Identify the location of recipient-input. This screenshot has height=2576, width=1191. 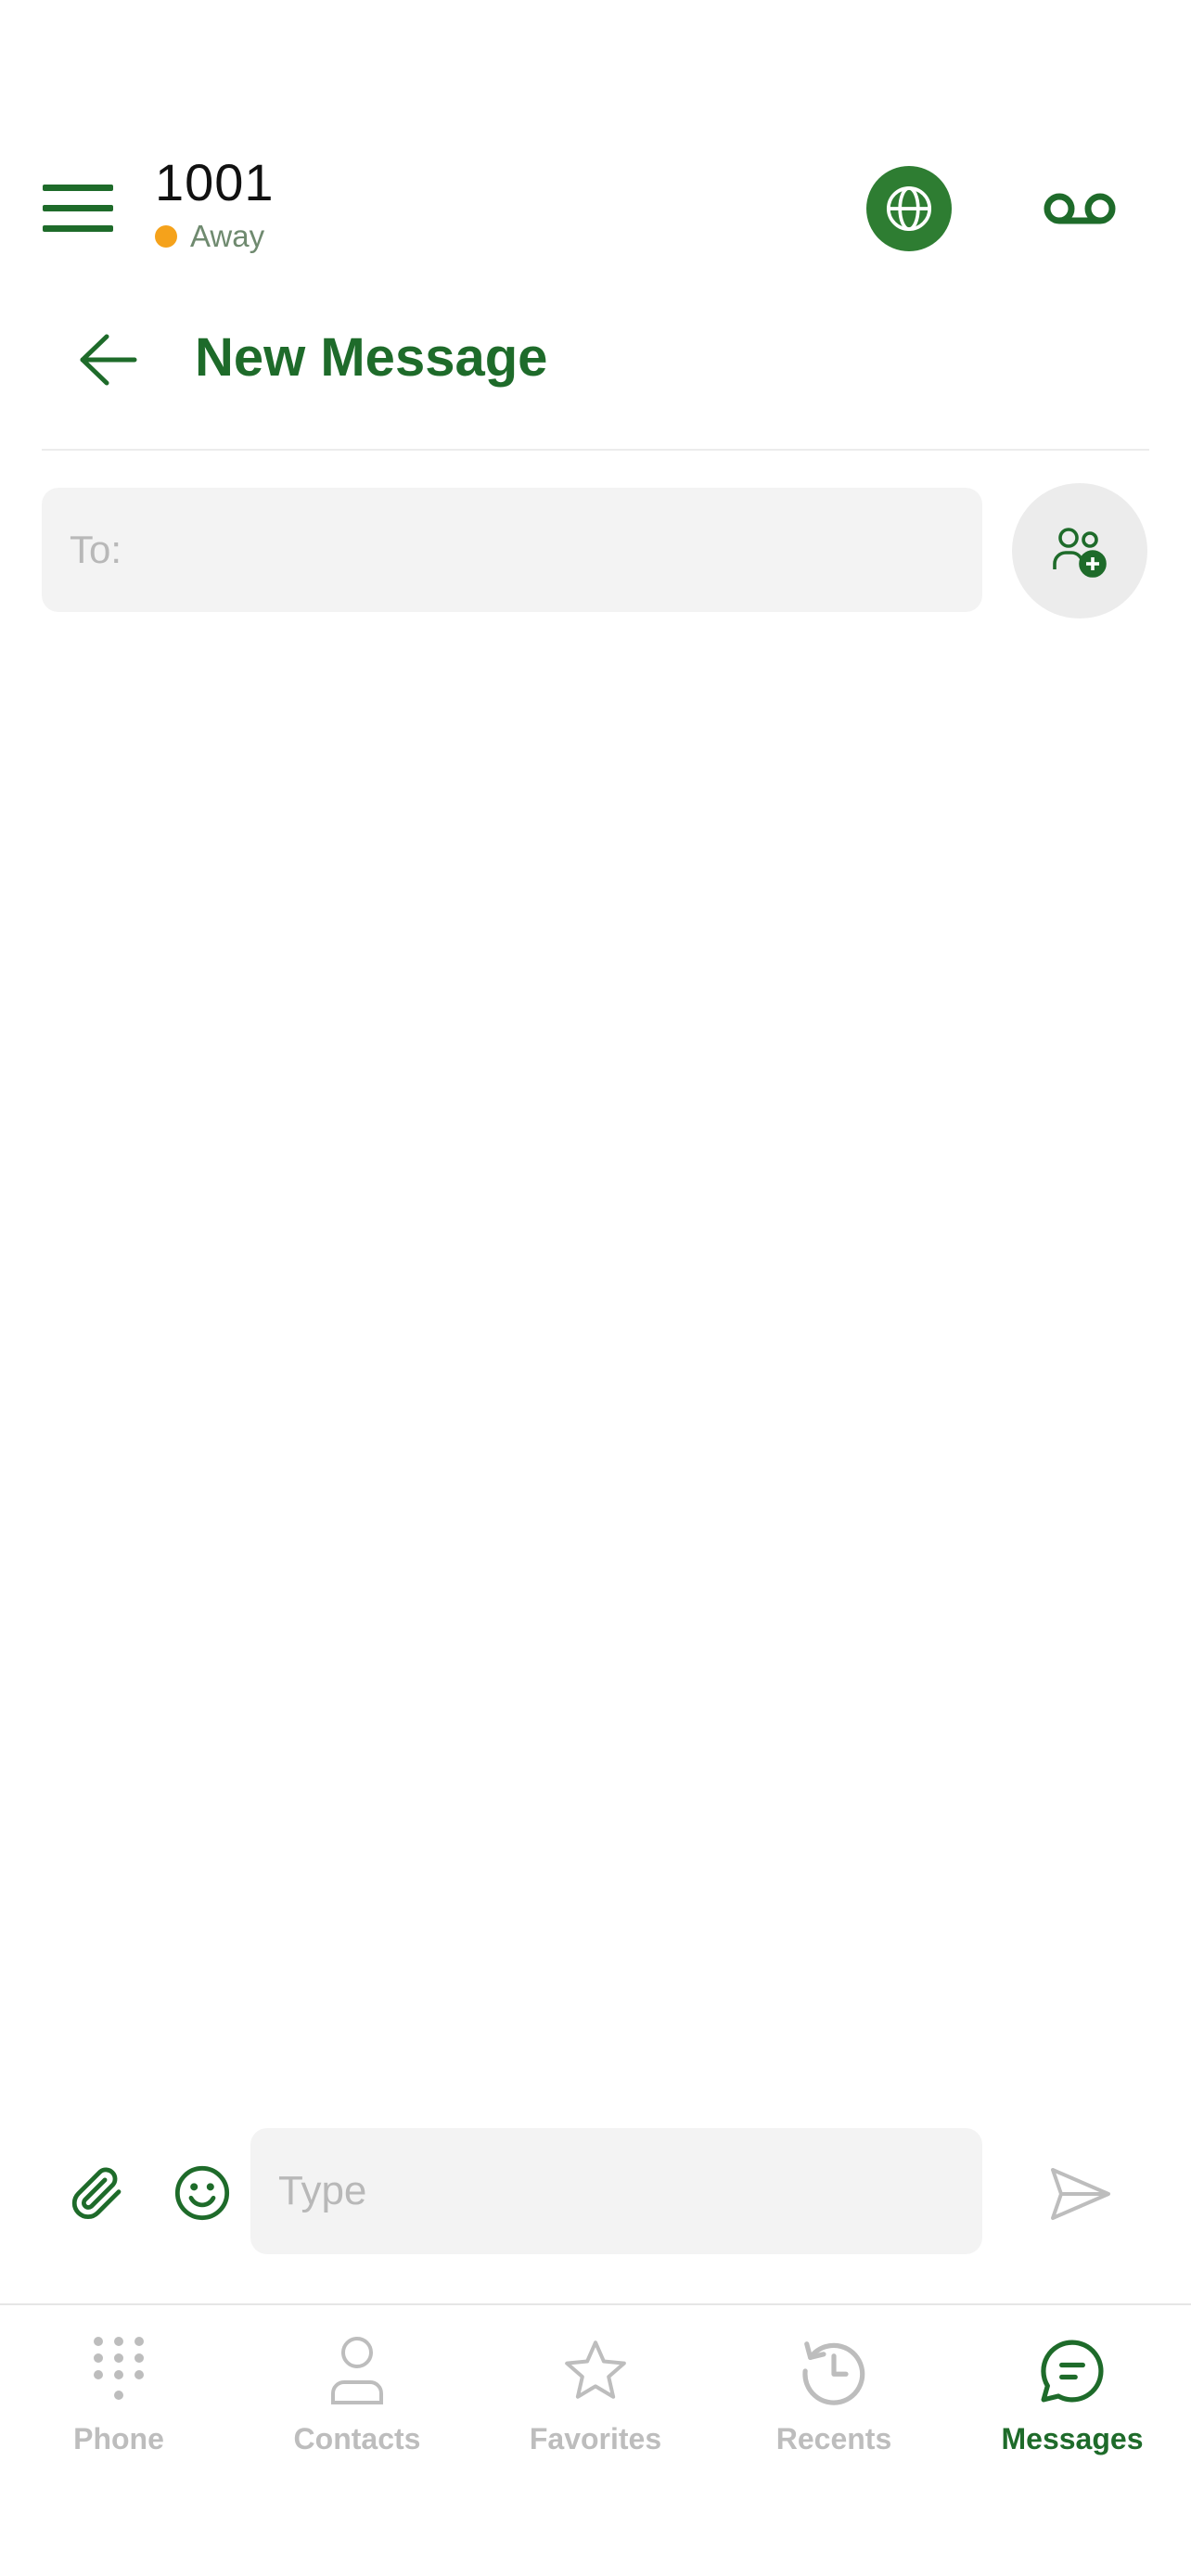
(512, 550).